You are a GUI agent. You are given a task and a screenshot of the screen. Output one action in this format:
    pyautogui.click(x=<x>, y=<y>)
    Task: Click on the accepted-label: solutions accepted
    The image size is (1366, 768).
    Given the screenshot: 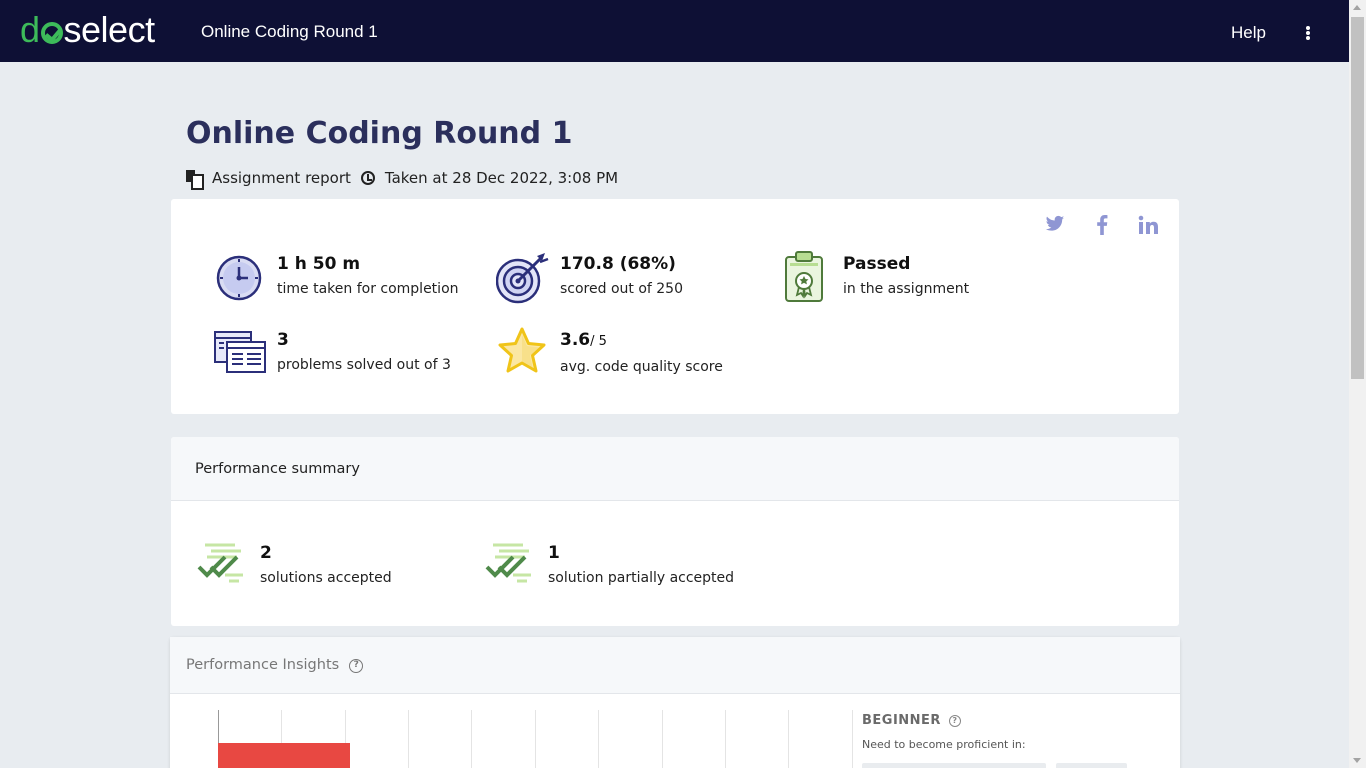 What is the action you would take?
    pyautogui.click(x=326, y=578)
    